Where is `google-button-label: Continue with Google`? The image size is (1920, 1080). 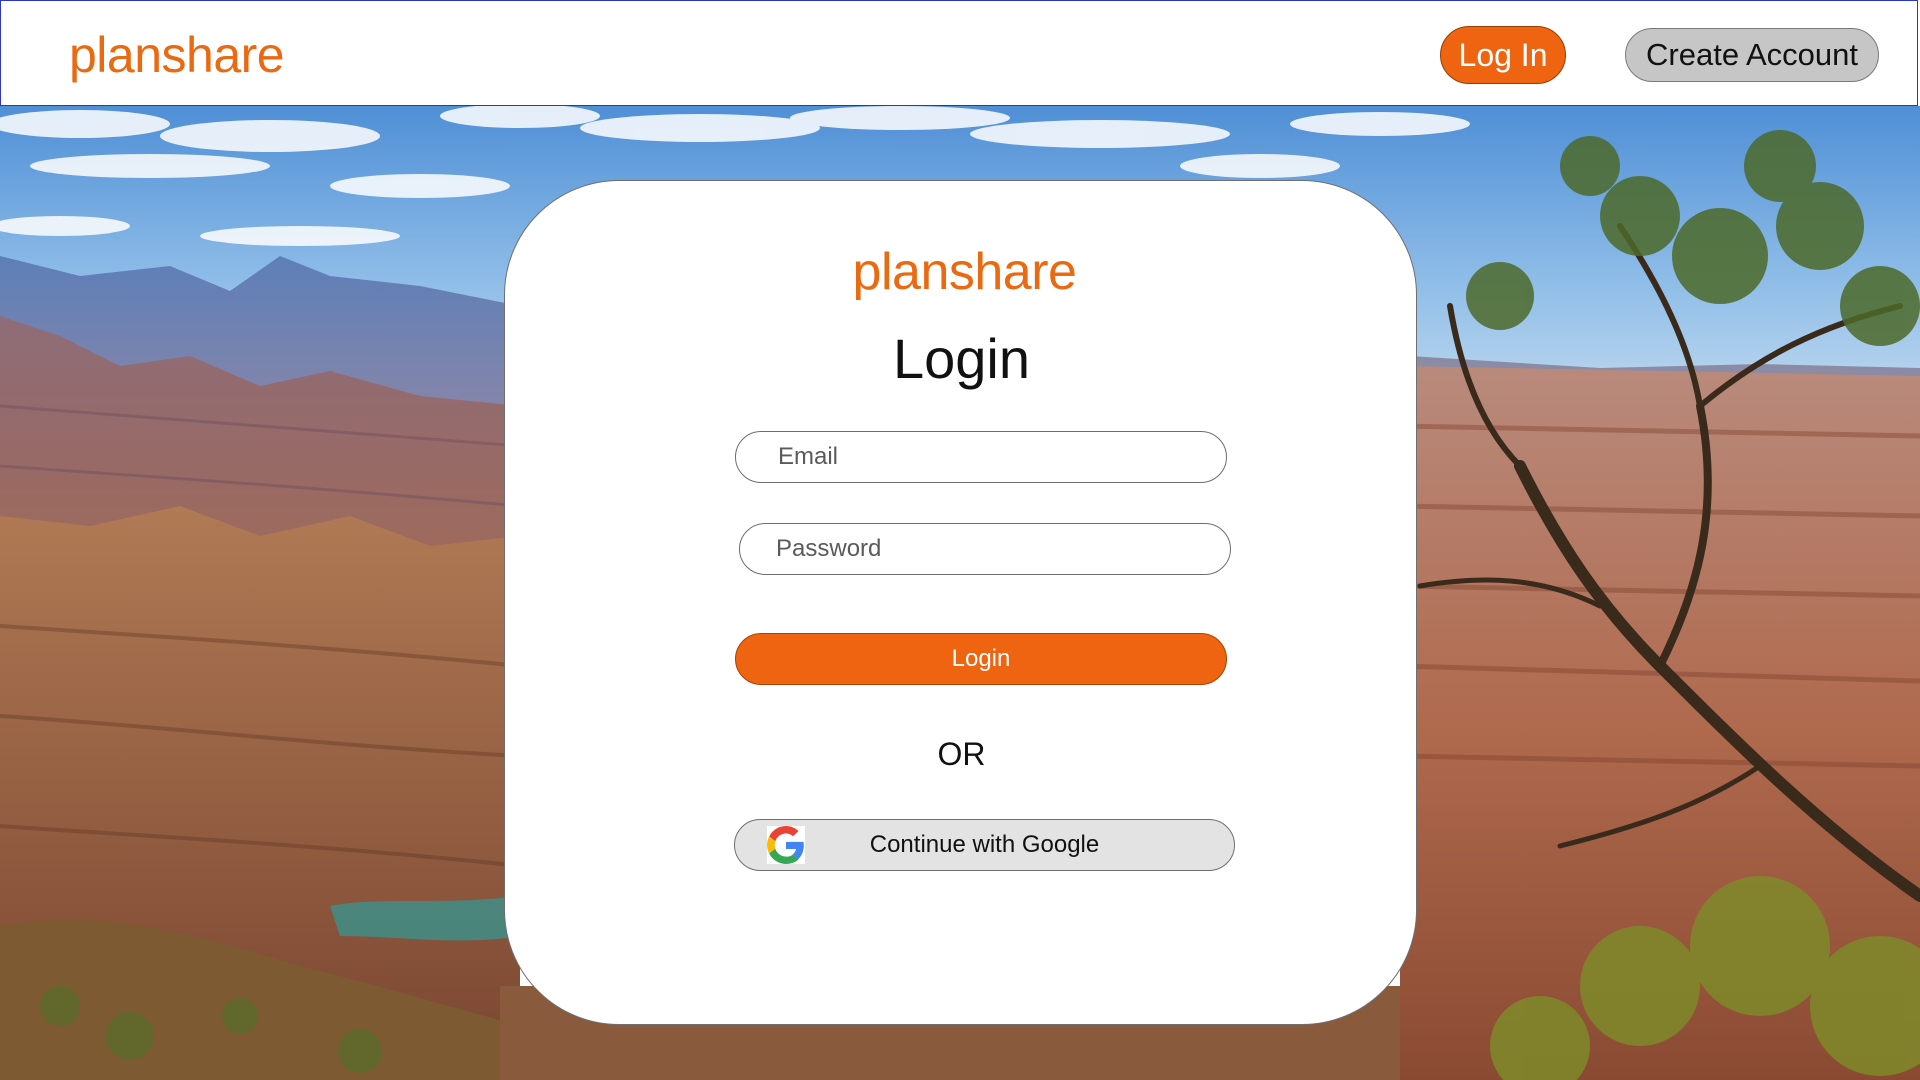
google-button-label: Continue with Google is located at coordinates (984, 844).